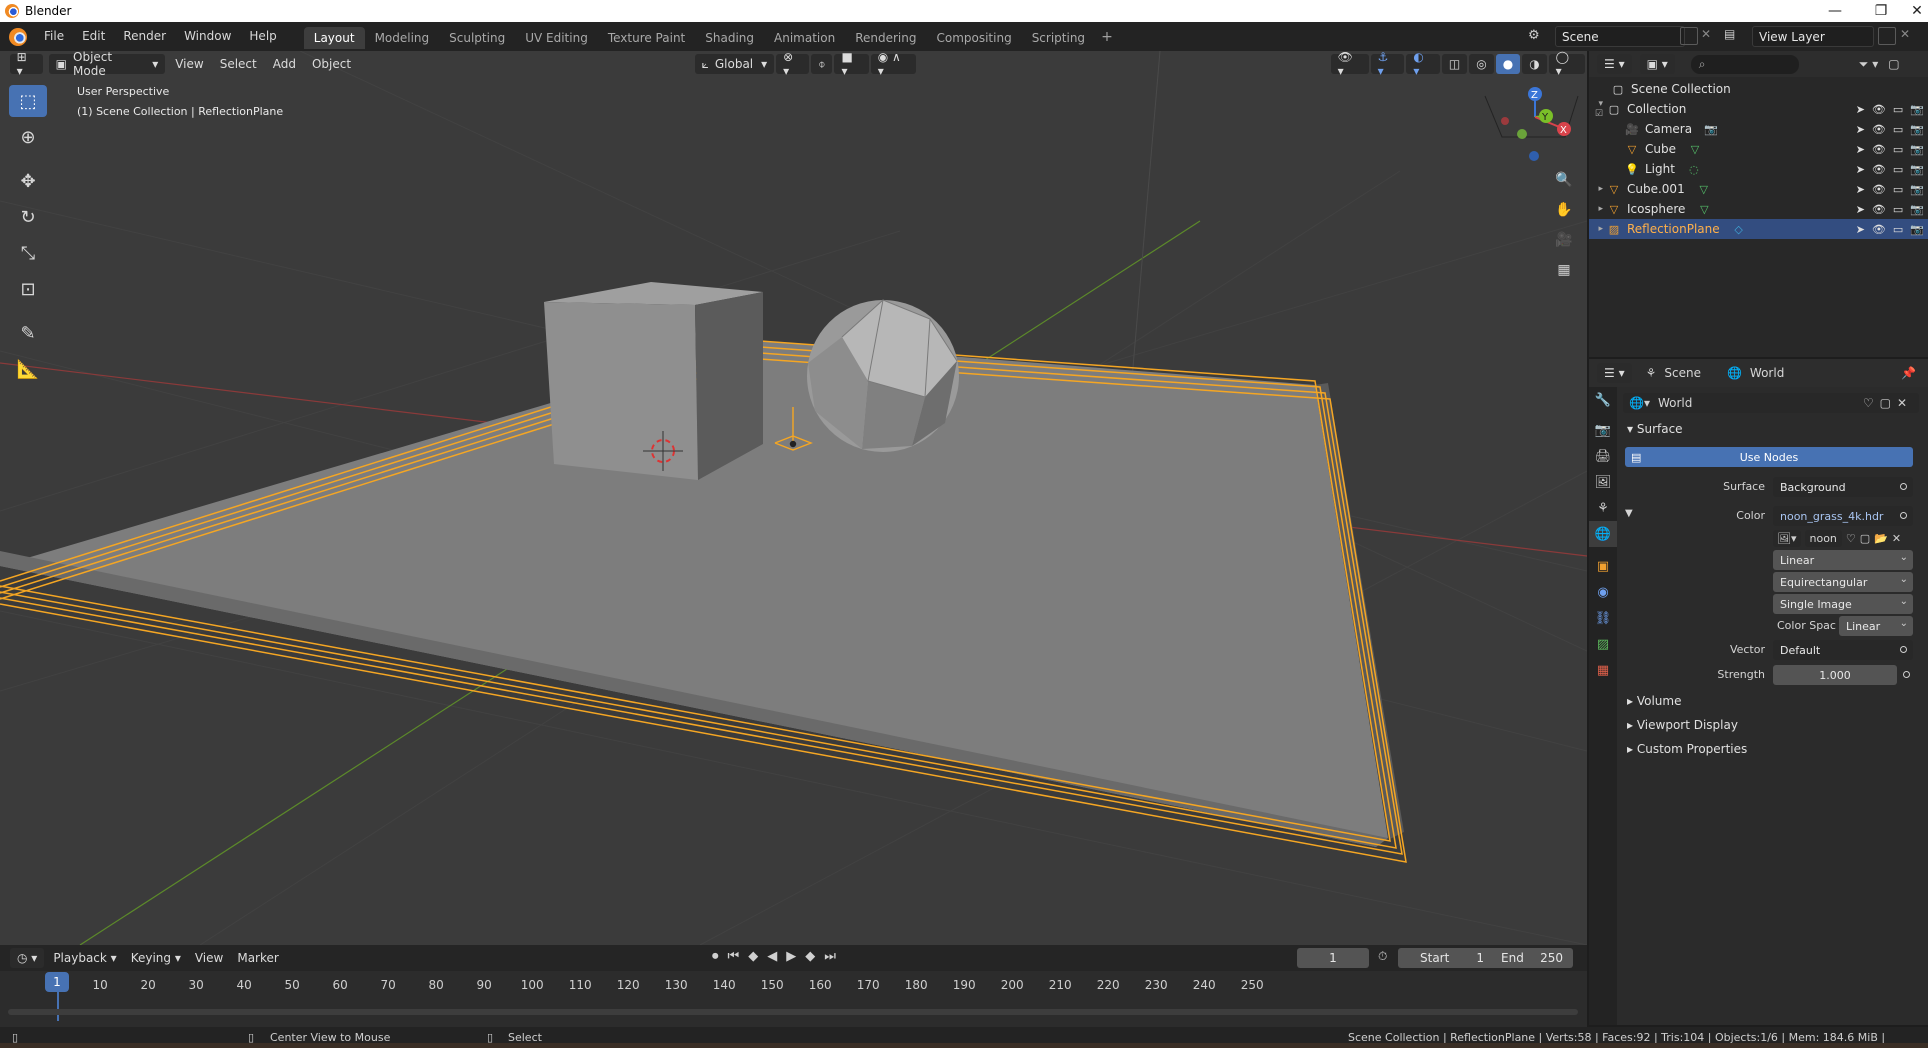 The width and height of the screenshot is (1928, 1048). I want to click on overlays-toggle: ◐ ▾, so click(1423, 64).